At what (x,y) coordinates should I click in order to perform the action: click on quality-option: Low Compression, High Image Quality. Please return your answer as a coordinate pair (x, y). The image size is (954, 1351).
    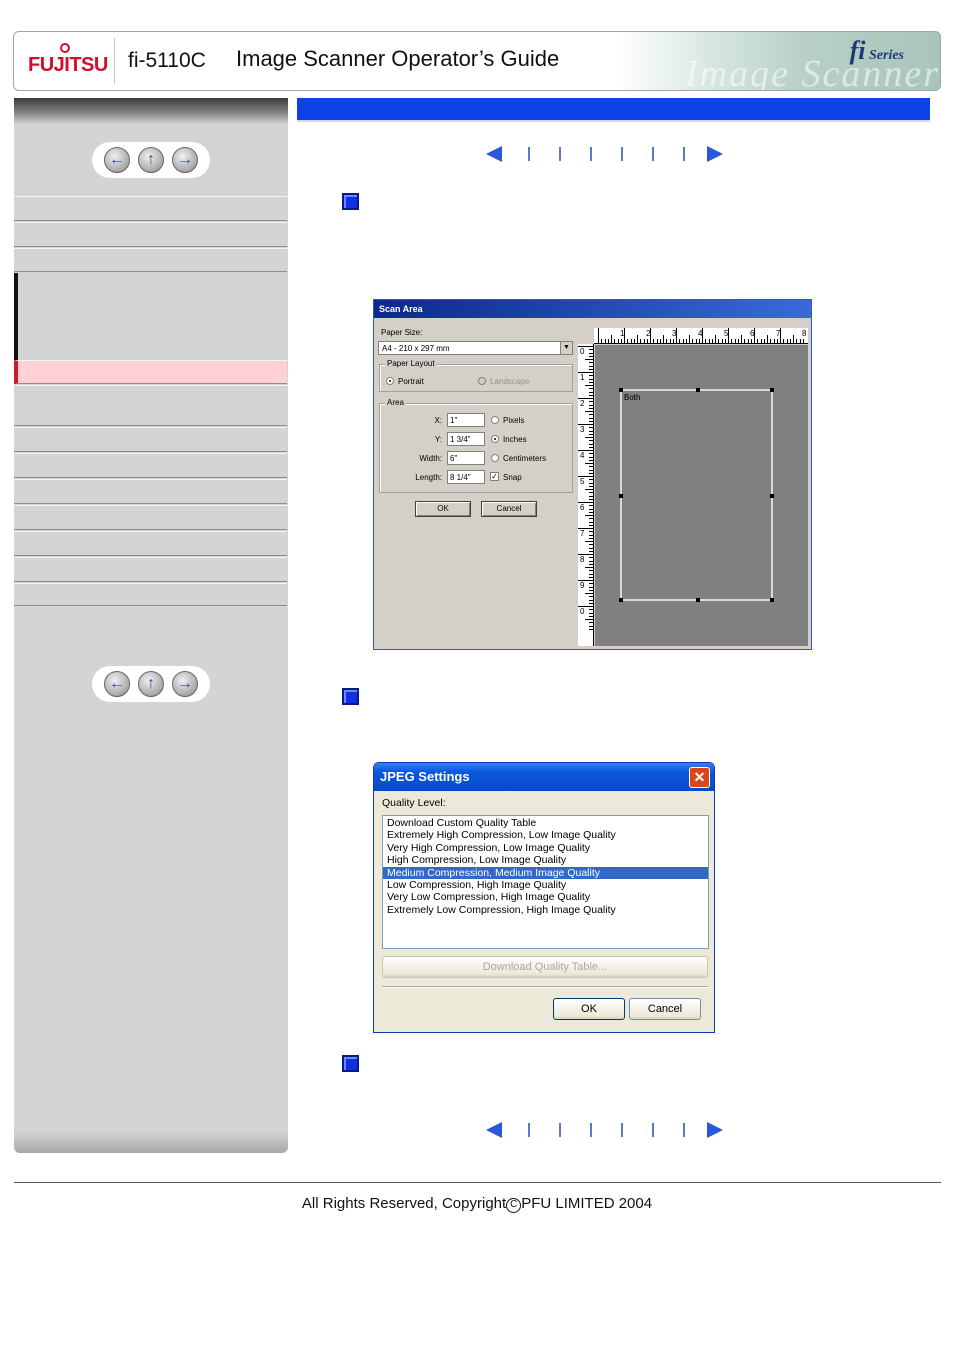
    Looking at the image, I should click on (545, 885).